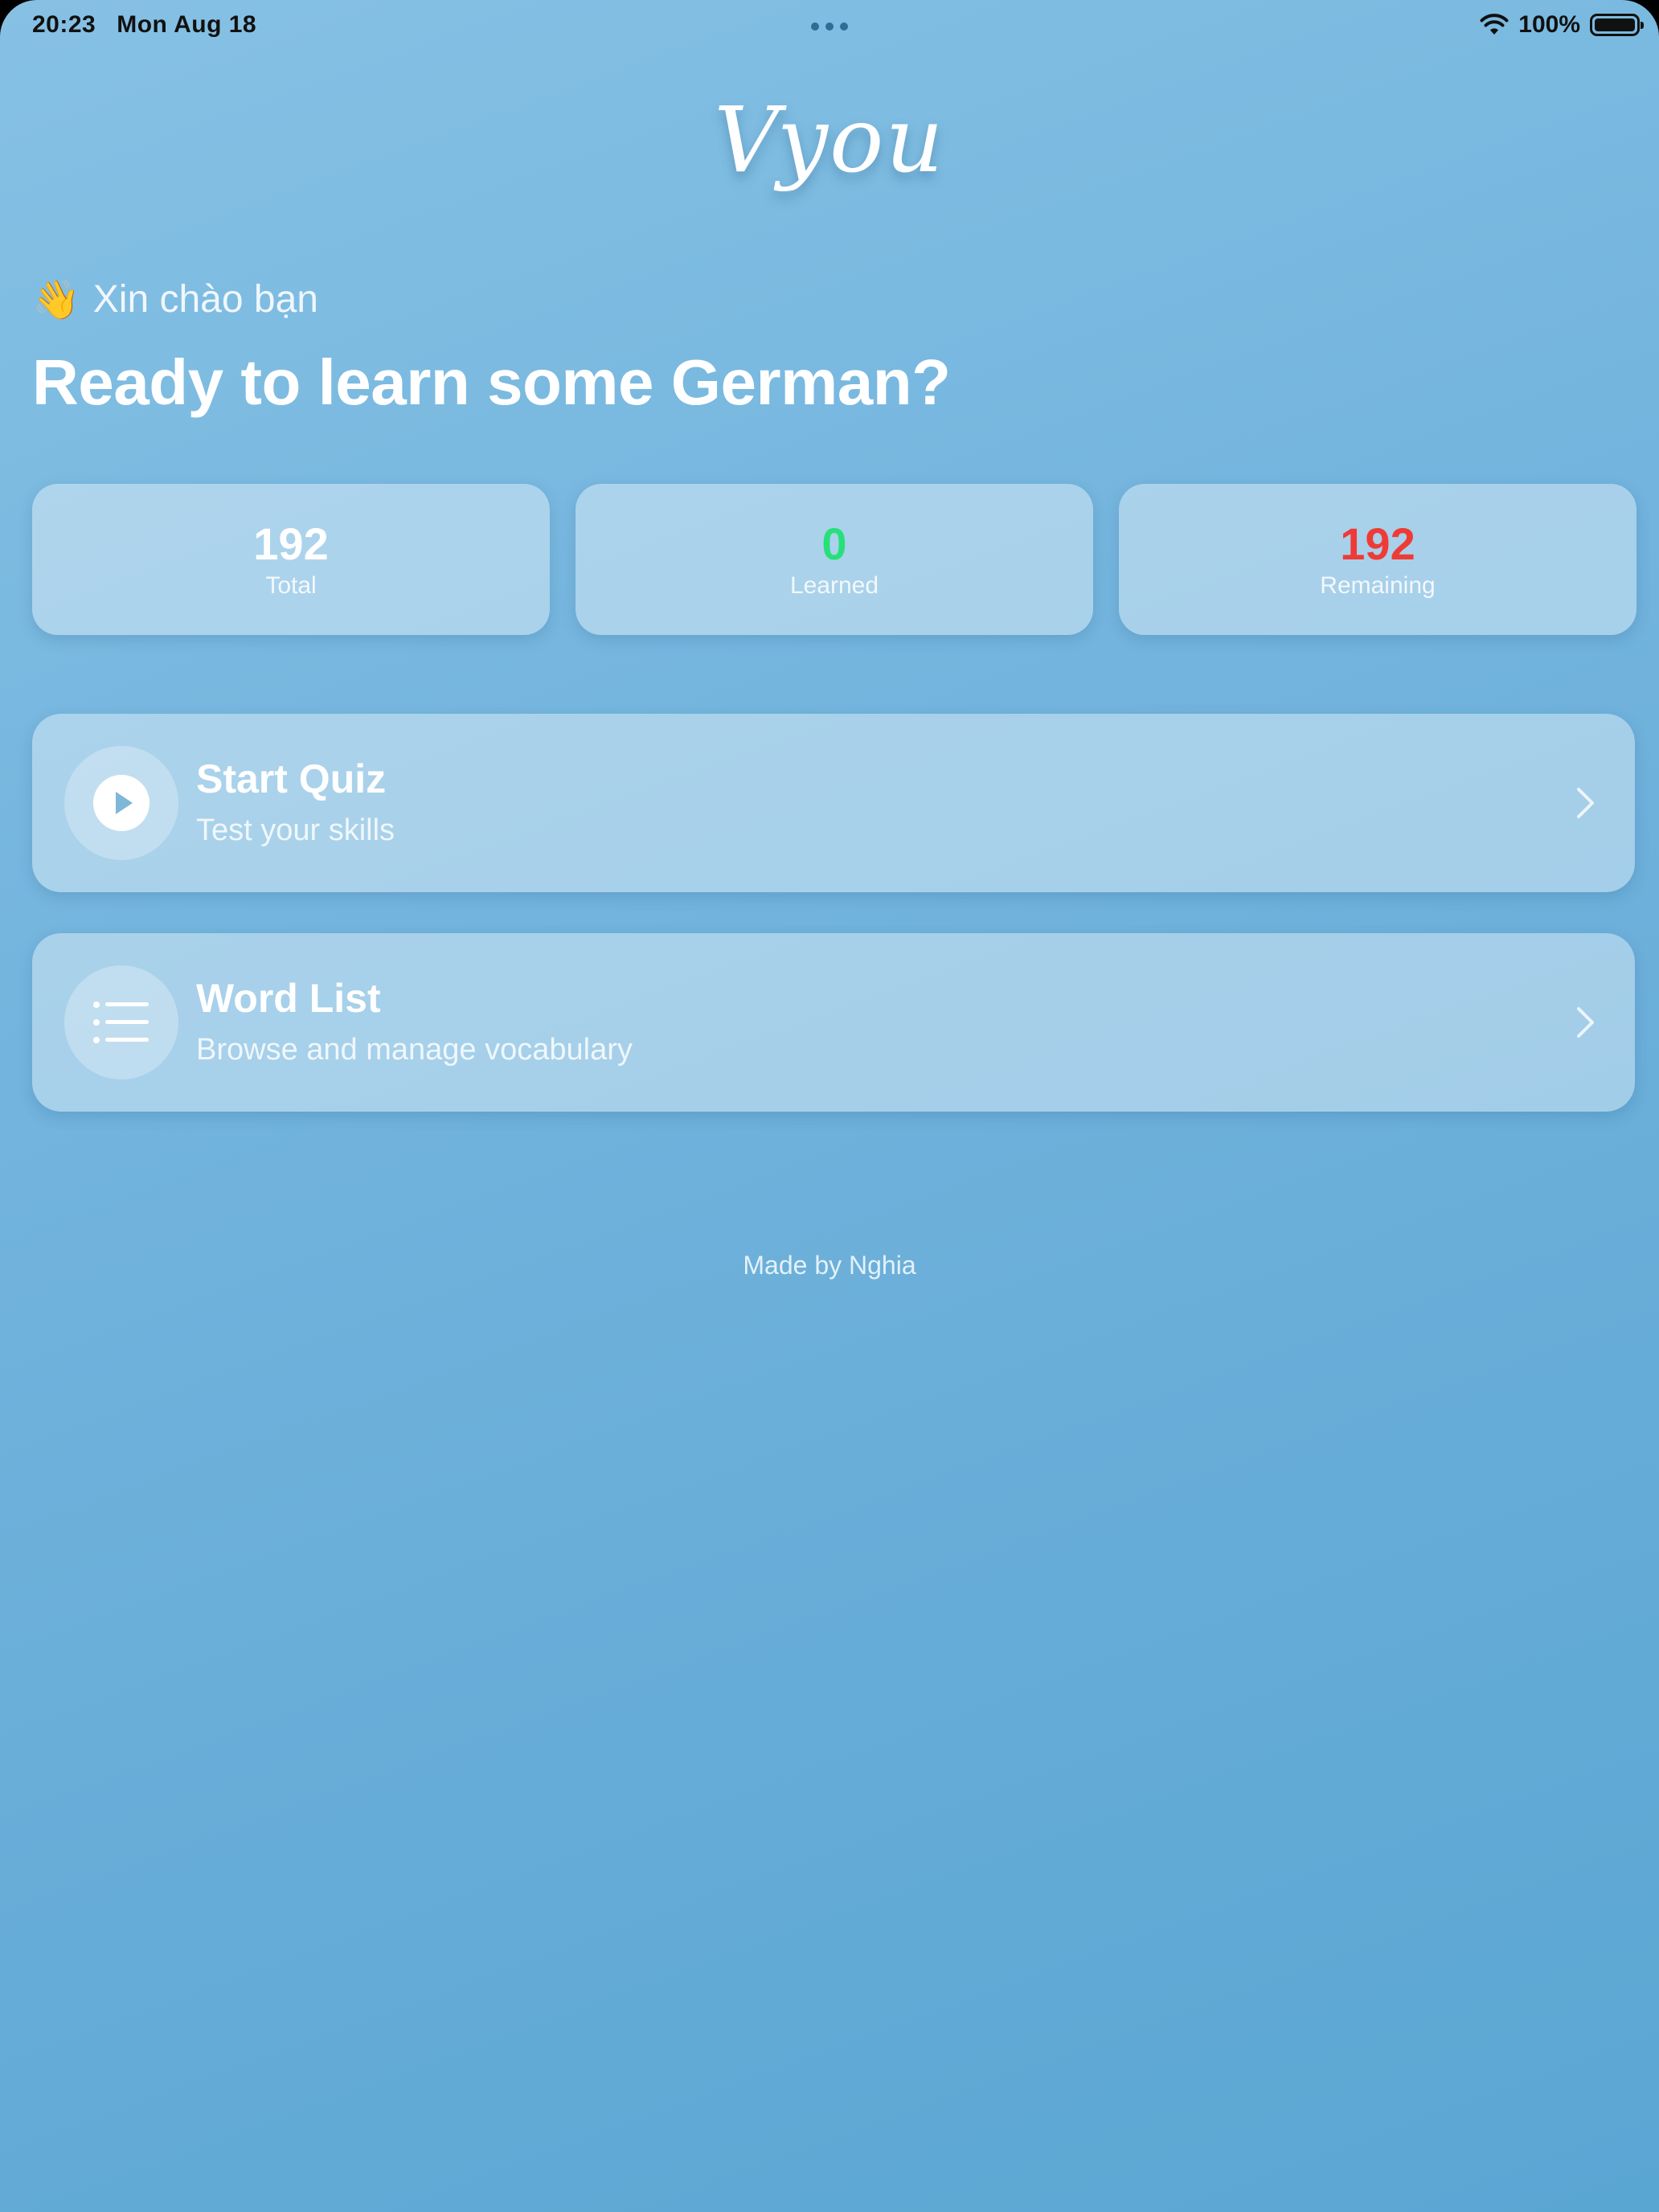  I want to click on status-bar: 20:23 Mon Aug 18 100%, so click(829, 26).